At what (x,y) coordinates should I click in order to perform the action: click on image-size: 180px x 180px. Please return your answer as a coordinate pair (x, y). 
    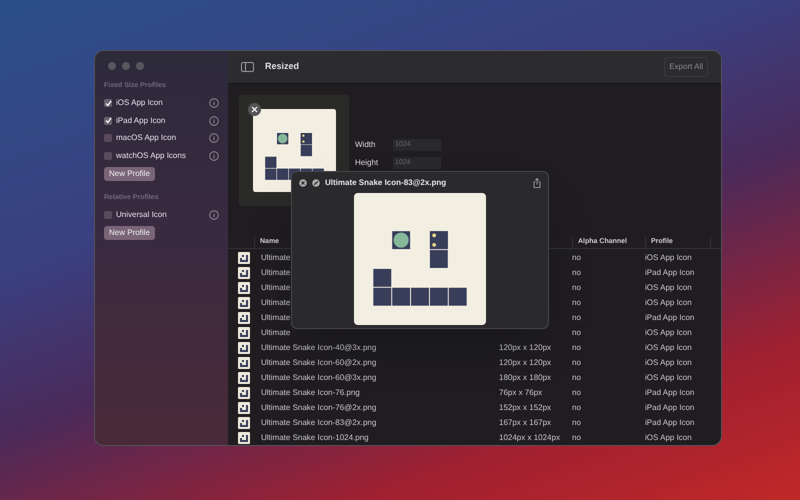
    Looking at the image, I should click on (525, 377).